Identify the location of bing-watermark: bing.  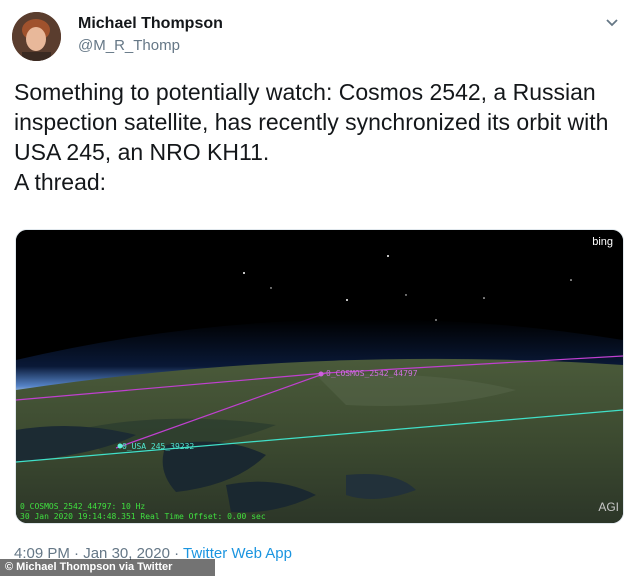
(602, 242).